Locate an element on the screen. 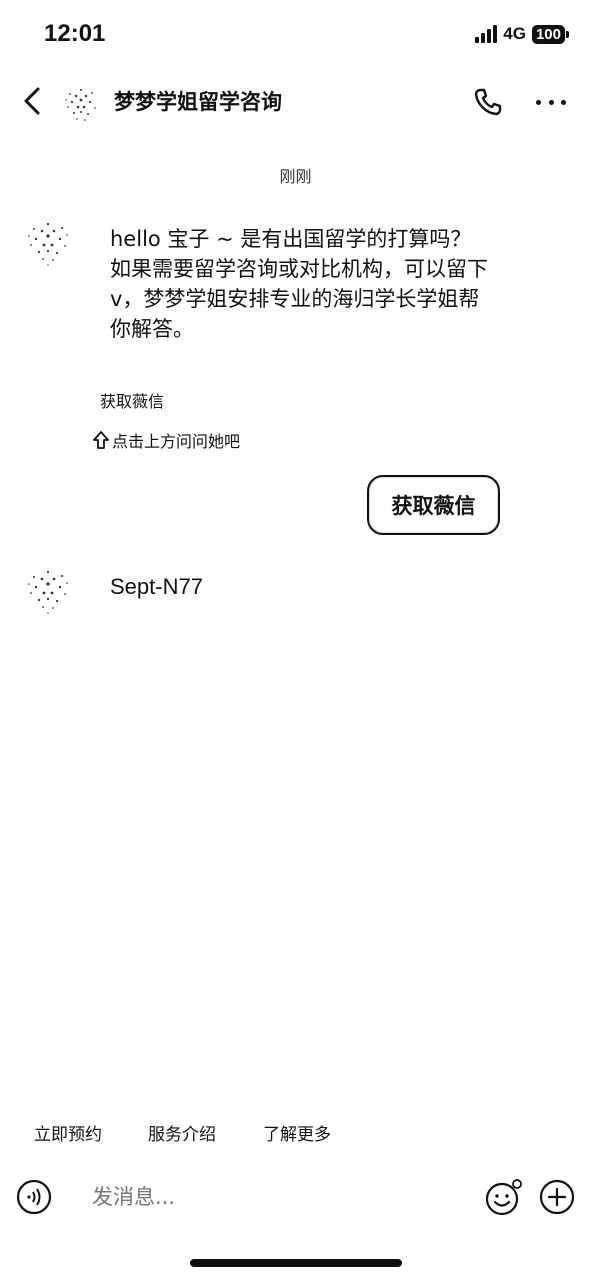 This screenshot has height=1280, width=591. emoji-icon is located at coordinates (503, 1197).